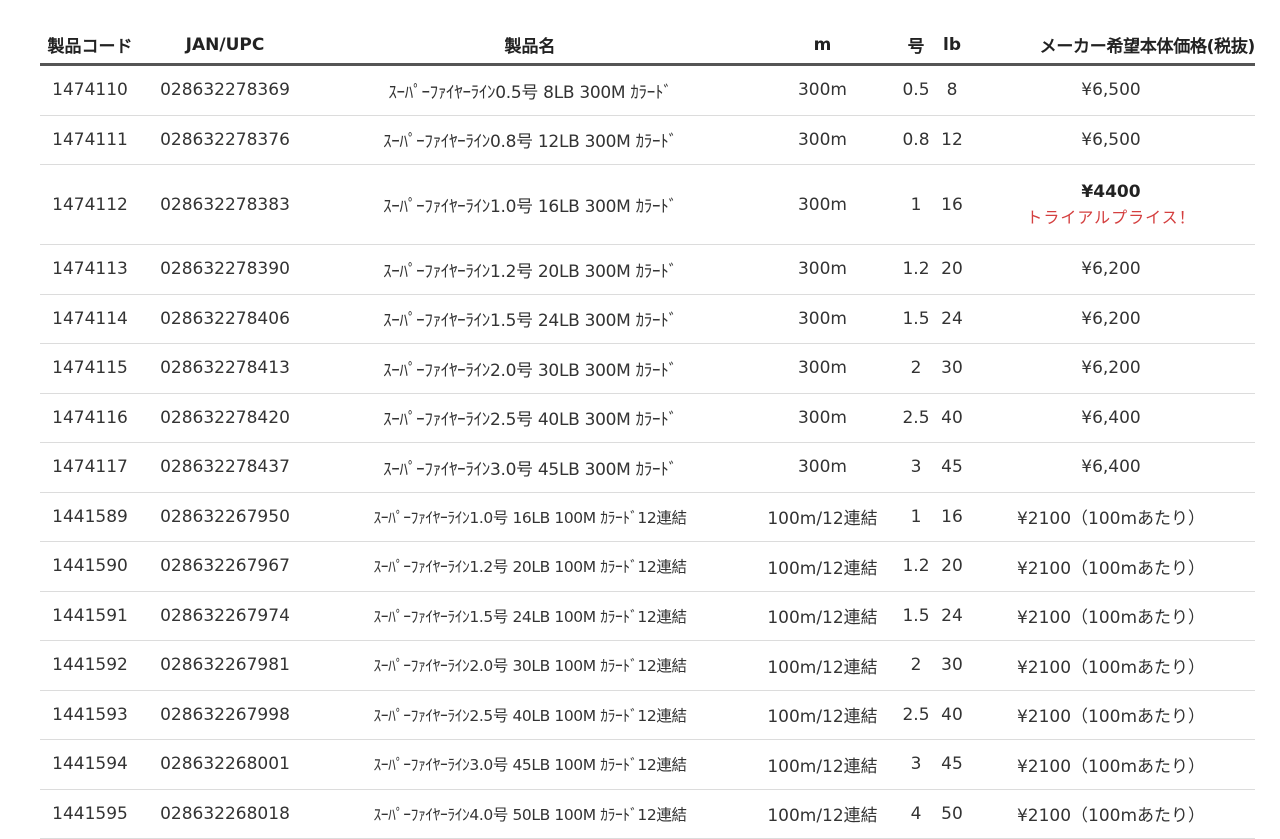  What do you see at coordinates (952, 566) in the screenshot?
I see `lb-cell: 20` at bounding box center [952, 566].